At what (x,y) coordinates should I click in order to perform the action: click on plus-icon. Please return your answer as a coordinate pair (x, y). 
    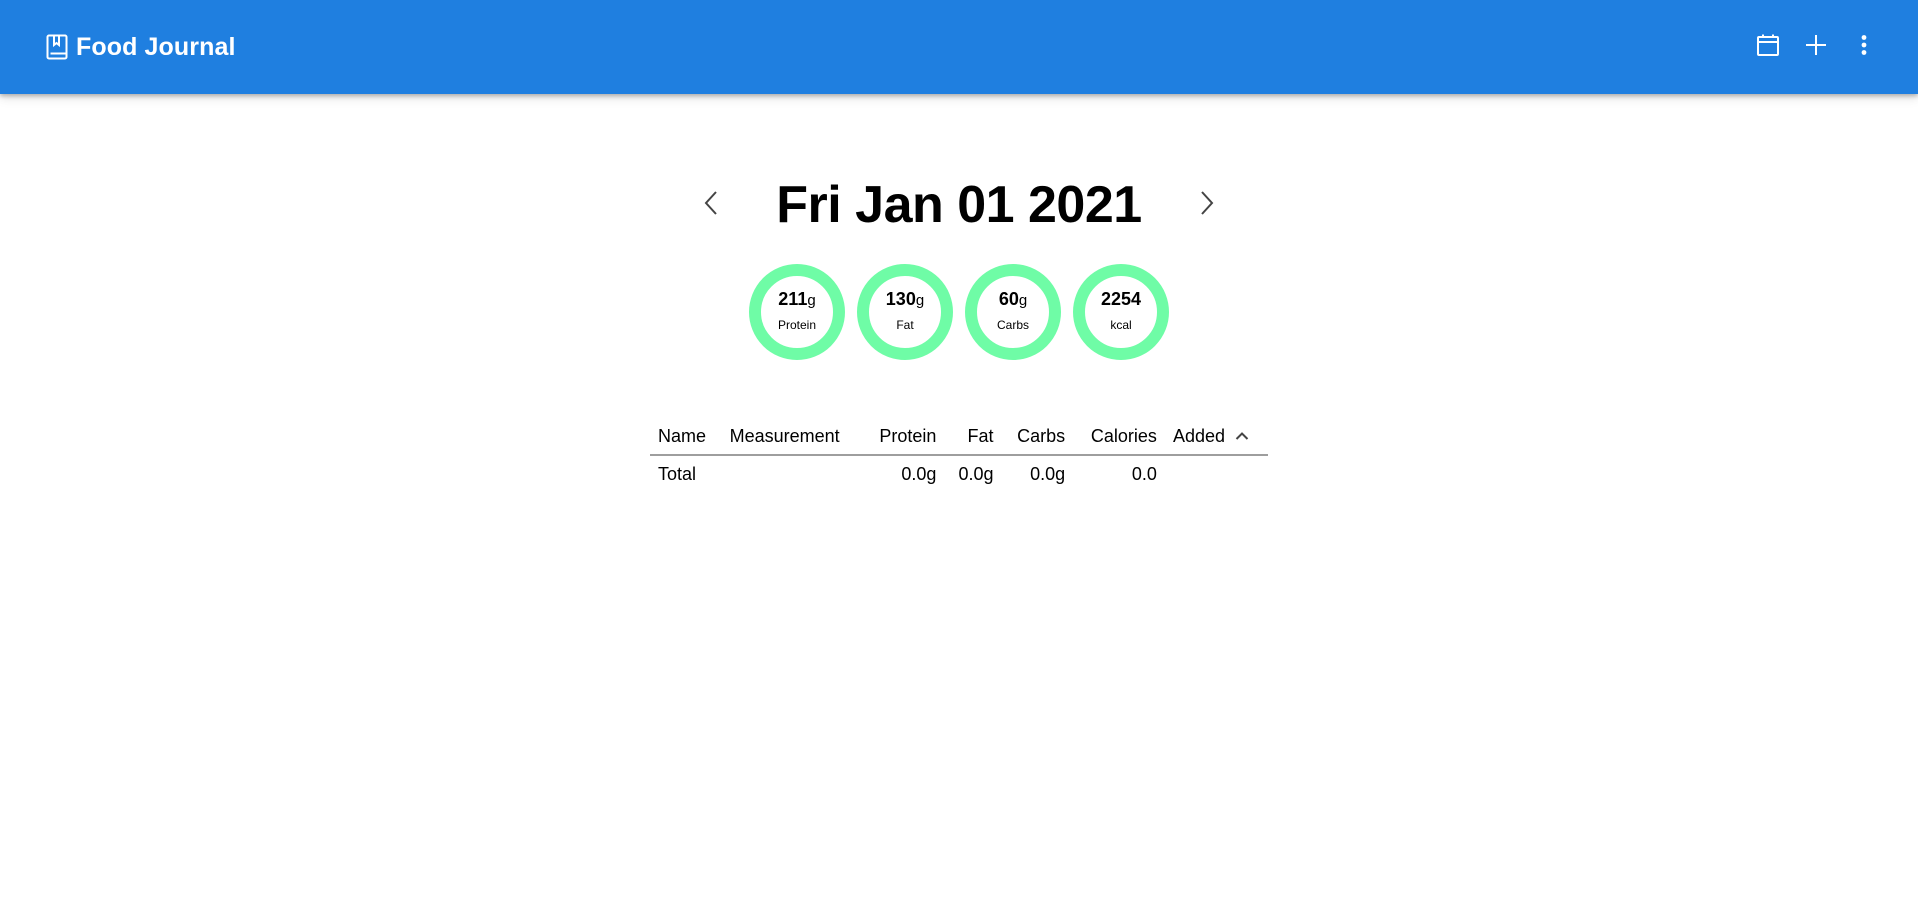
    Looking at the image, I should click on (1816, 47).